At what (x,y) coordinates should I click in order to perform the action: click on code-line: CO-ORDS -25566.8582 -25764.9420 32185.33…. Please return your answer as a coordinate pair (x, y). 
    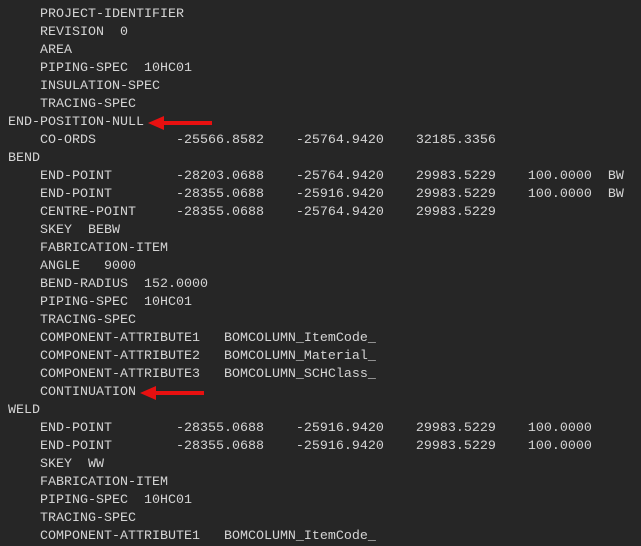
    Looking at the image, I should click on (252, 140).